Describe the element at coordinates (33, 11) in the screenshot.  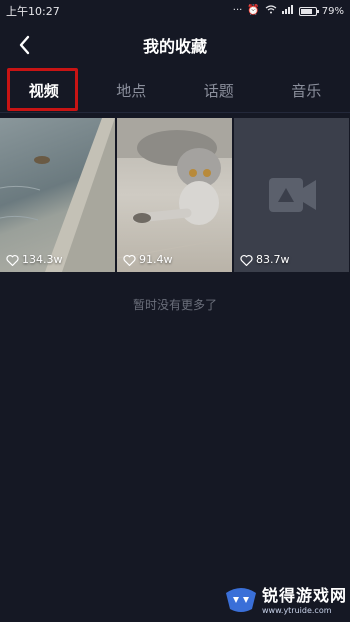
I see `status-time: 上午10:27` at that location.